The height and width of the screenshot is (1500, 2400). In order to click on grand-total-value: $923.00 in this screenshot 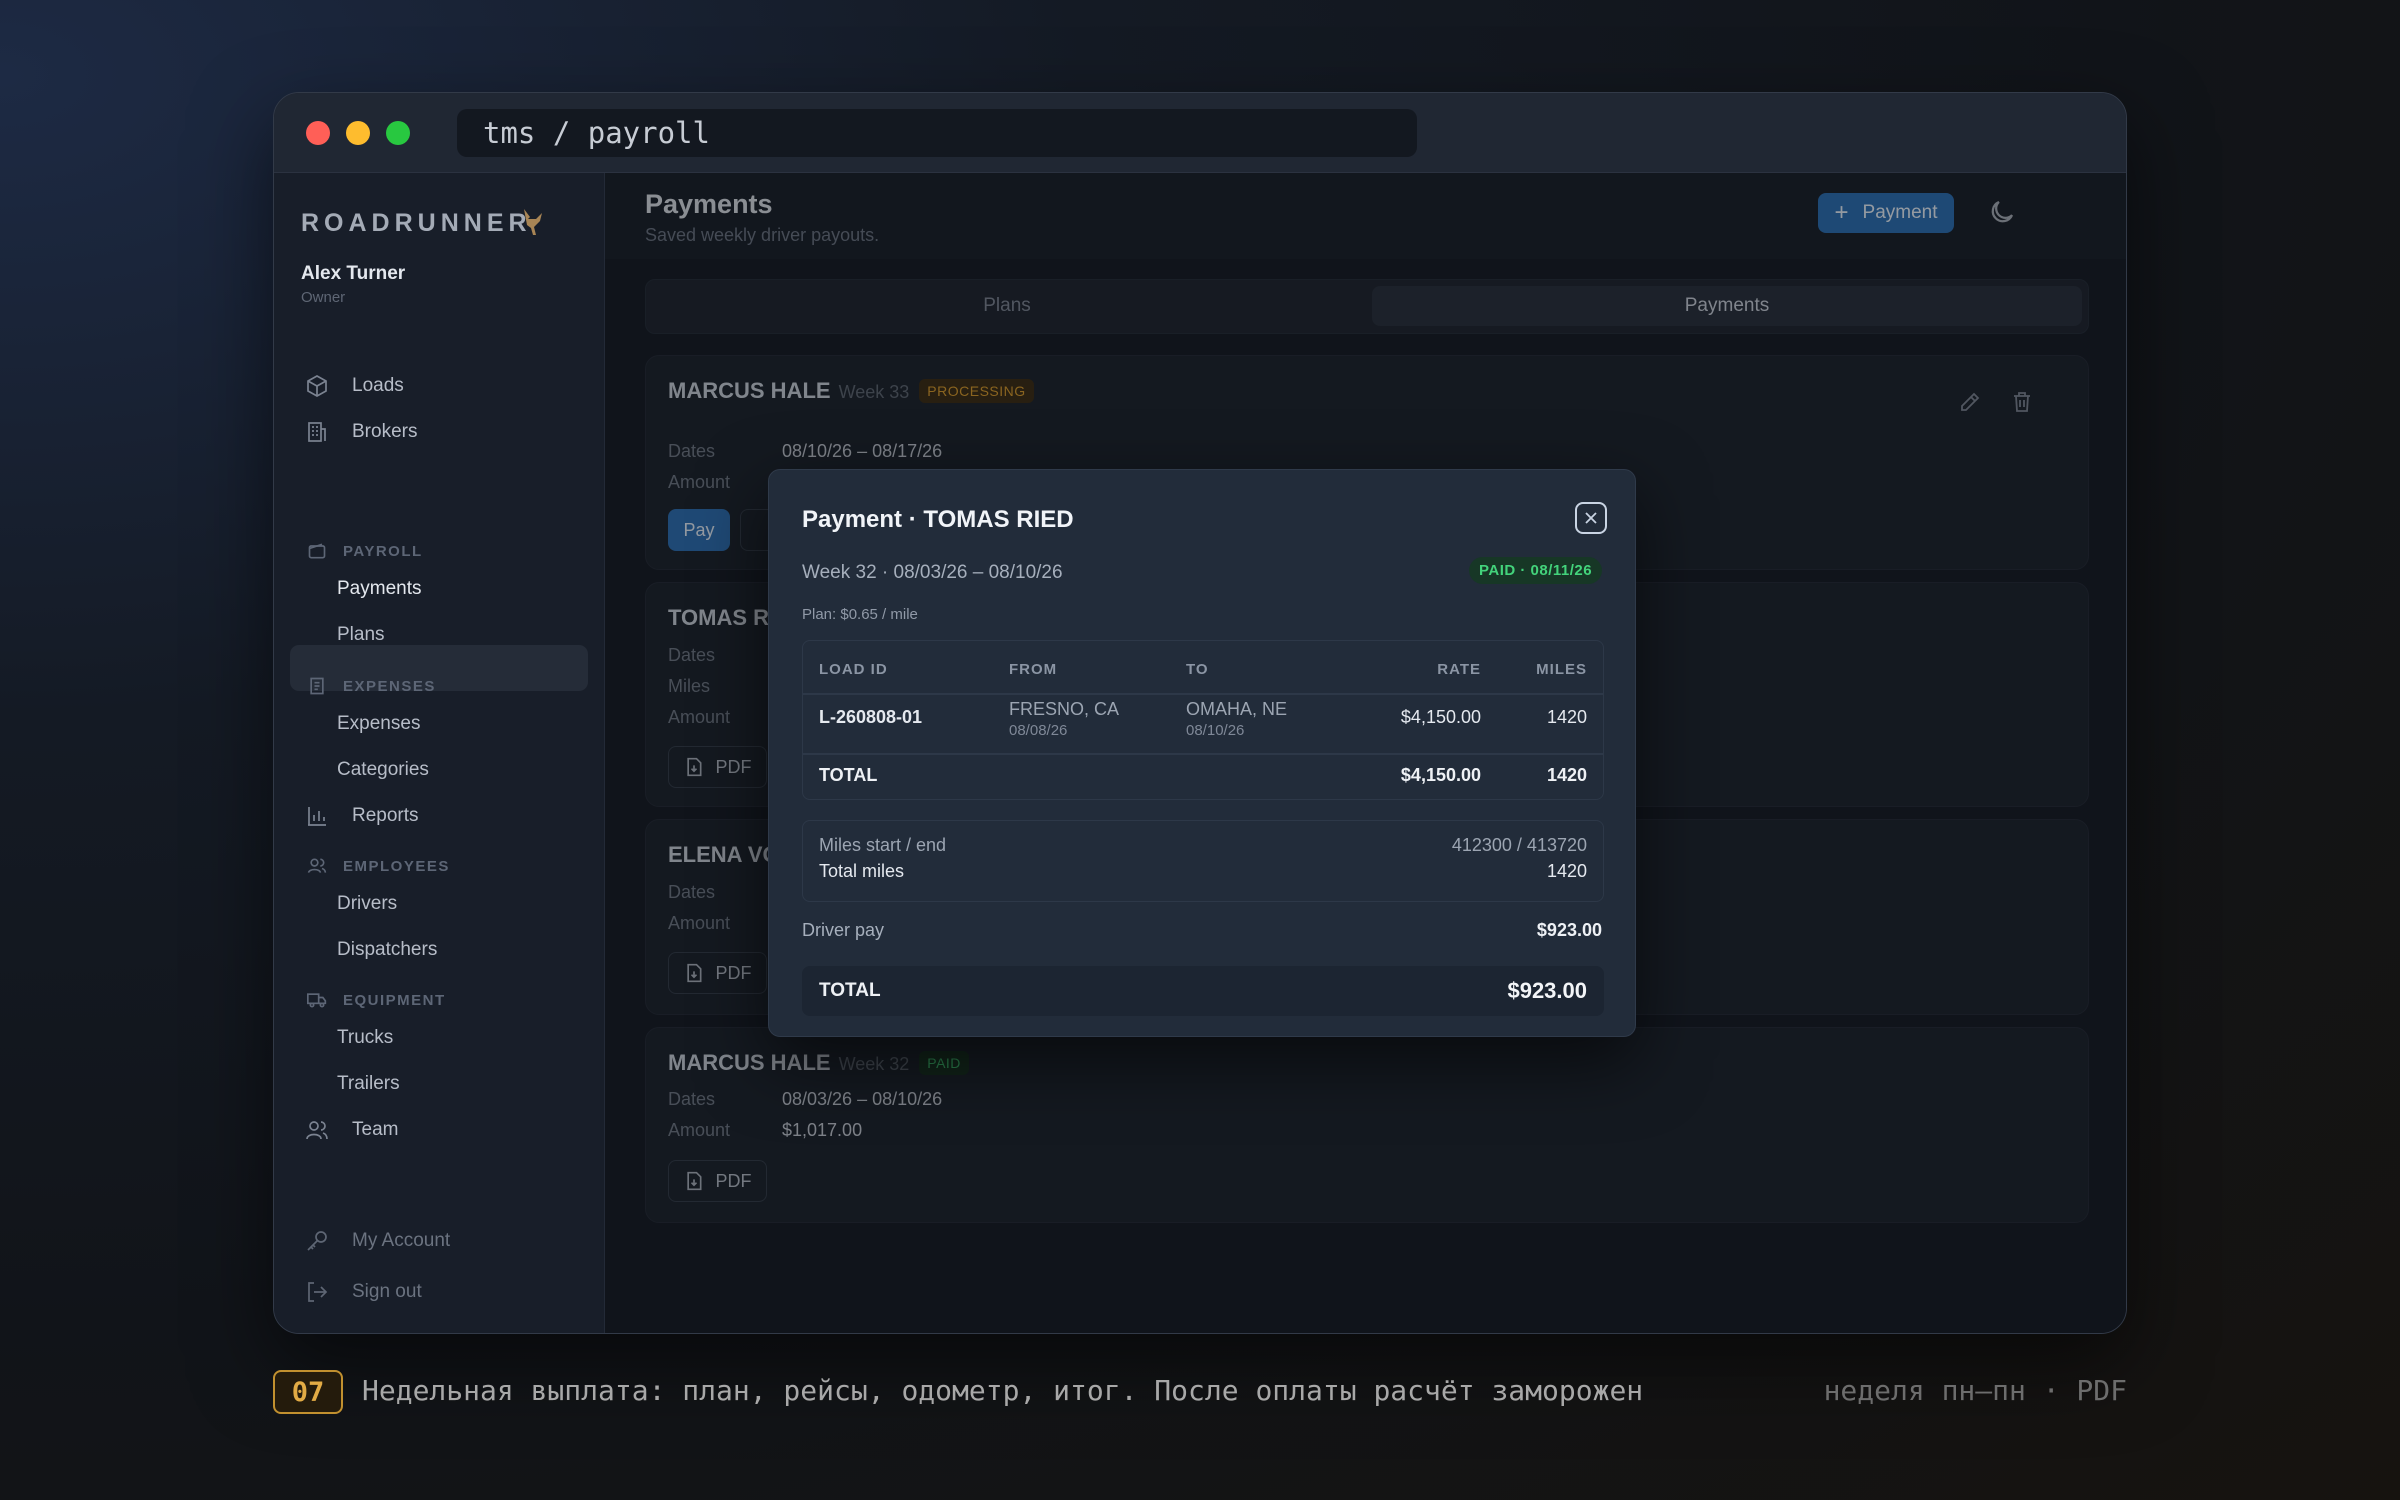, I will do `click(1547, 990)`.